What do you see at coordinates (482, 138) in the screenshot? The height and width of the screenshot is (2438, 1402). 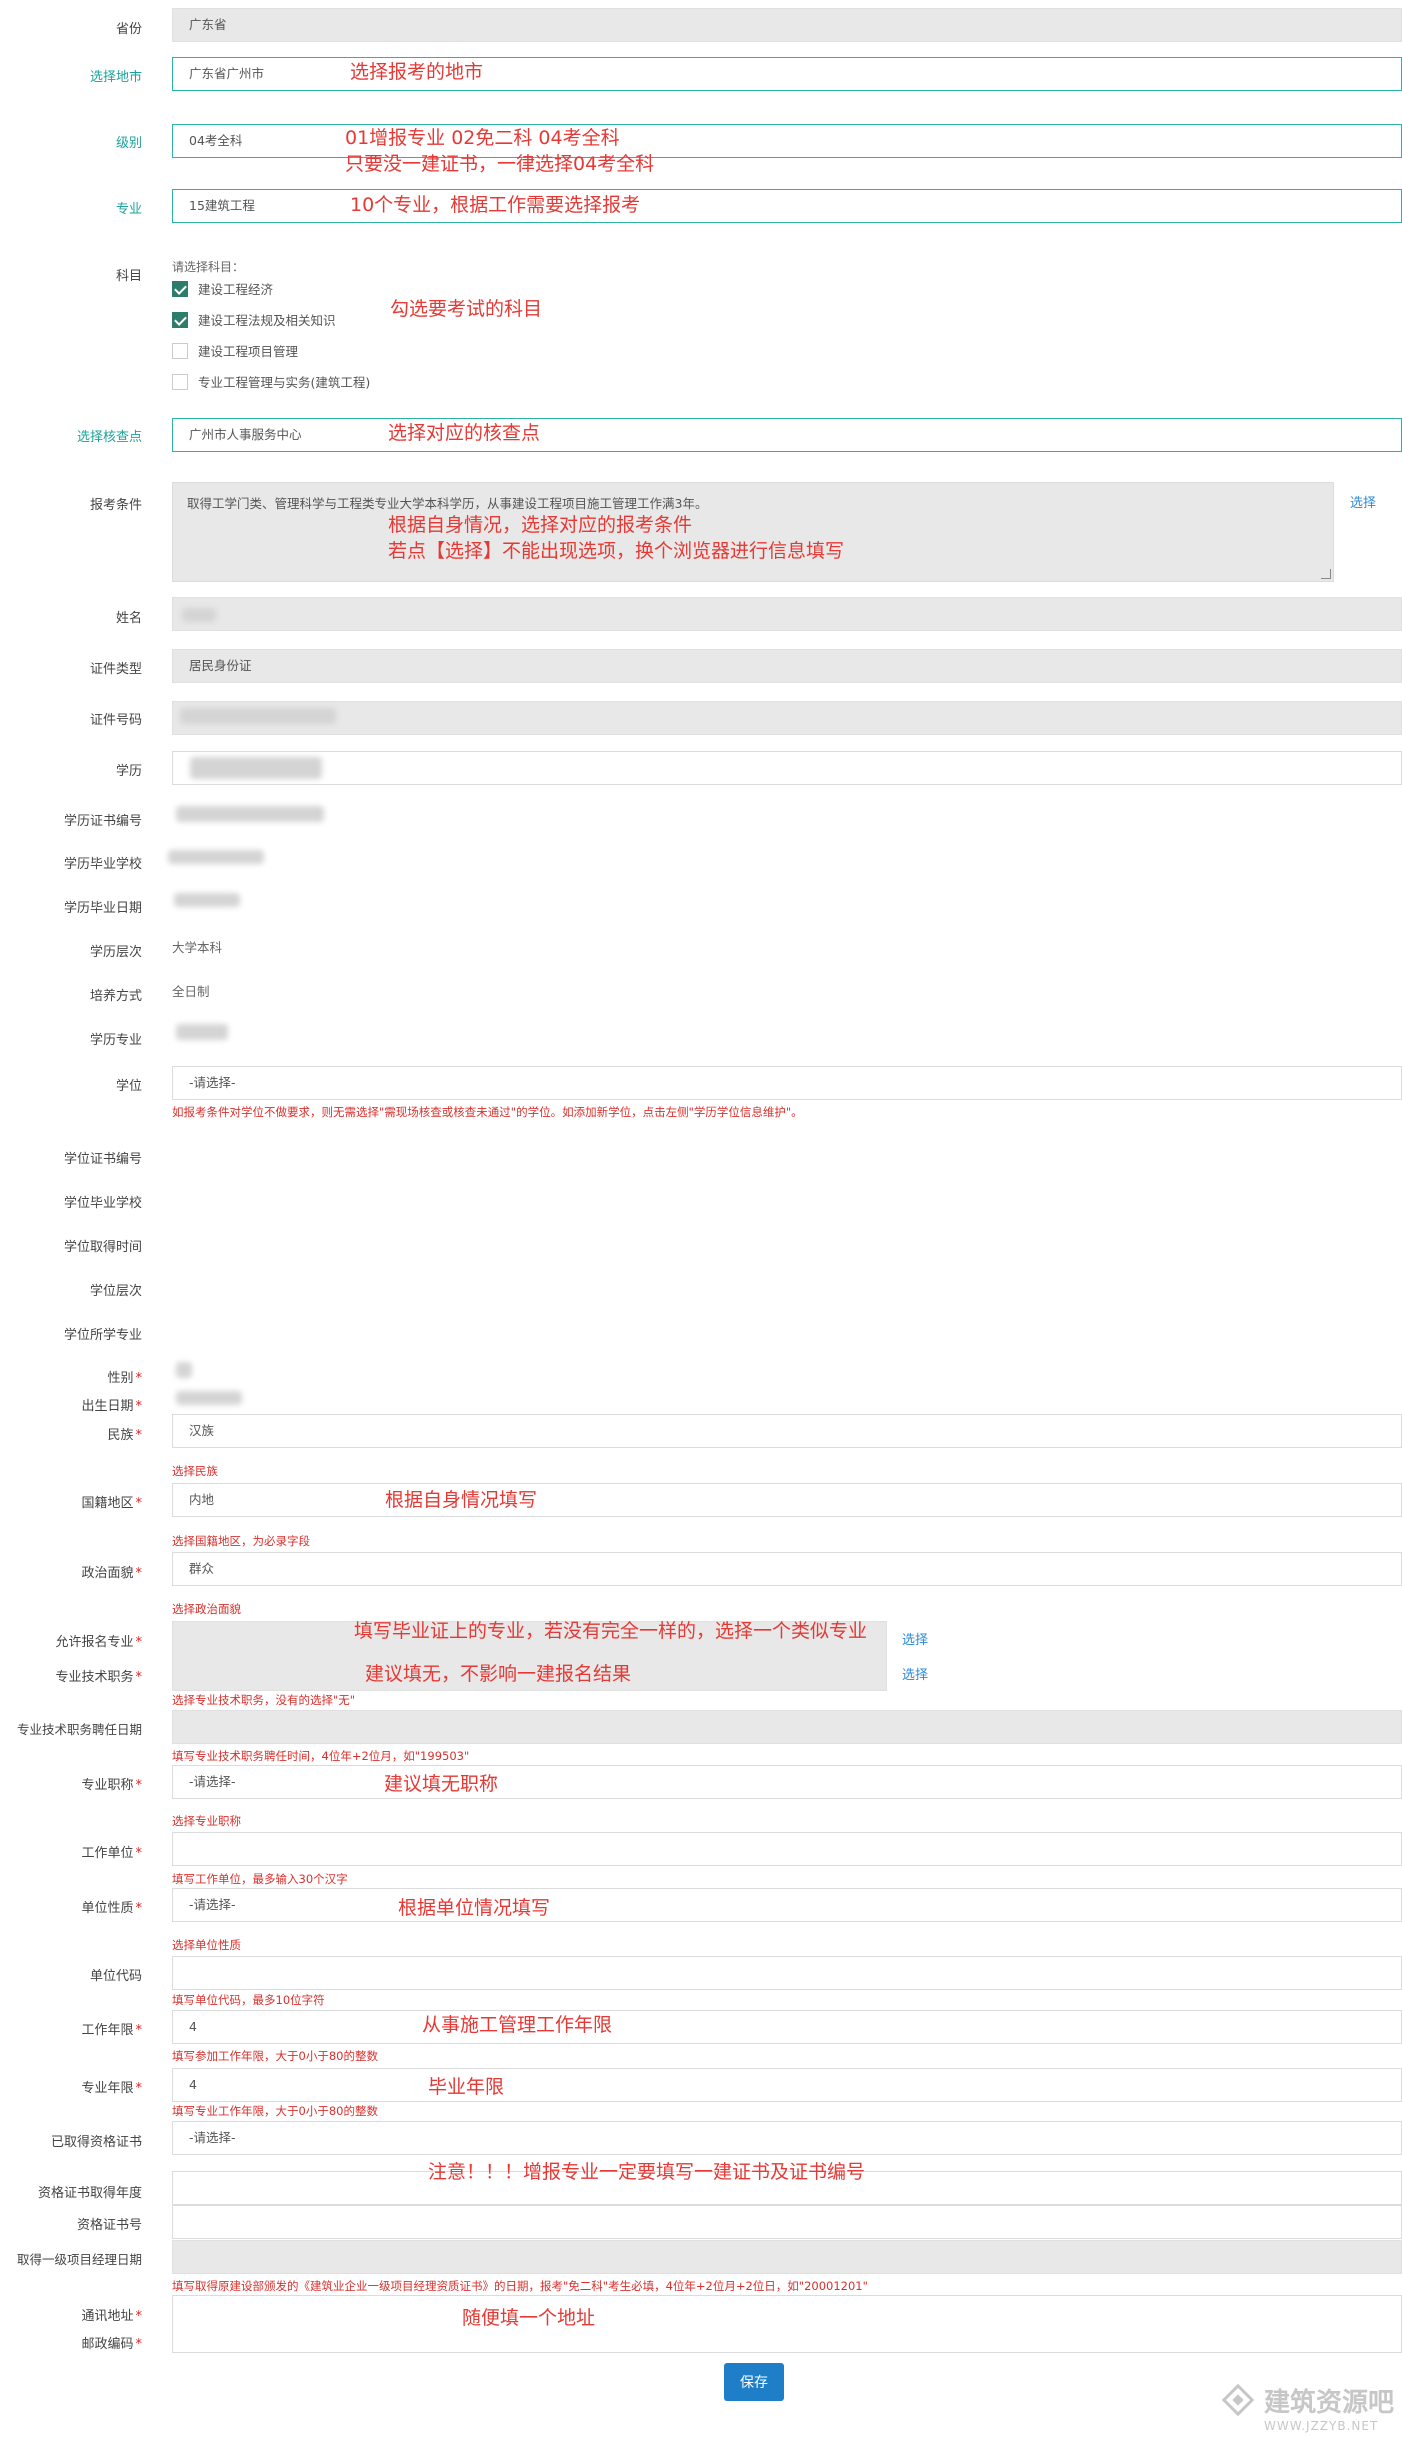 I see `annotation-level-1: 01增报专业 02免二科 04考全科` at bounding box center [482, 138].